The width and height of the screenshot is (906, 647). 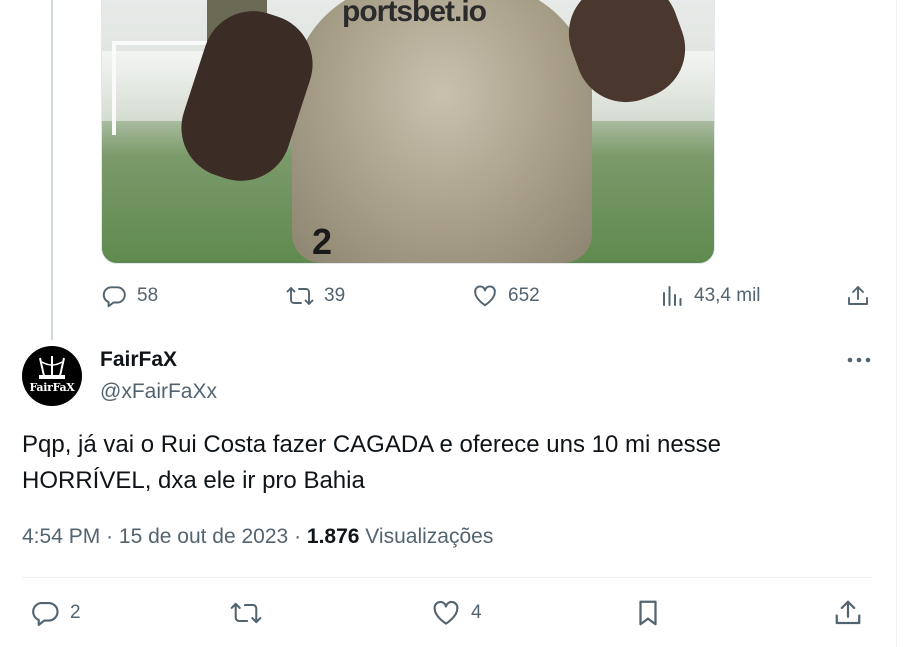 I want to click on avatar: FairFaX, so click(x=52, y=376).